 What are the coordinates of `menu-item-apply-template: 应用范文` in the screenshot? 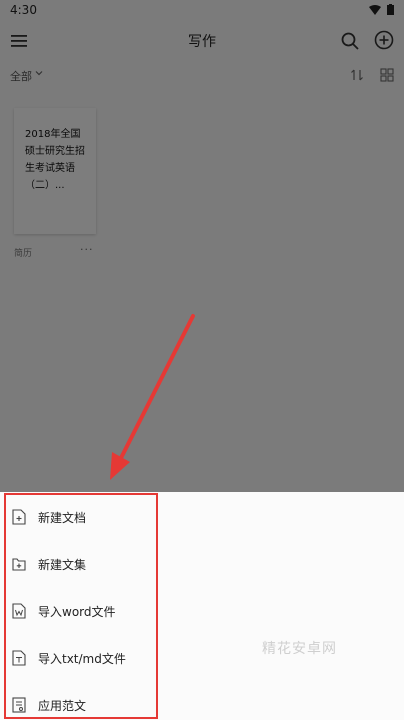 It's located at (202, 705).